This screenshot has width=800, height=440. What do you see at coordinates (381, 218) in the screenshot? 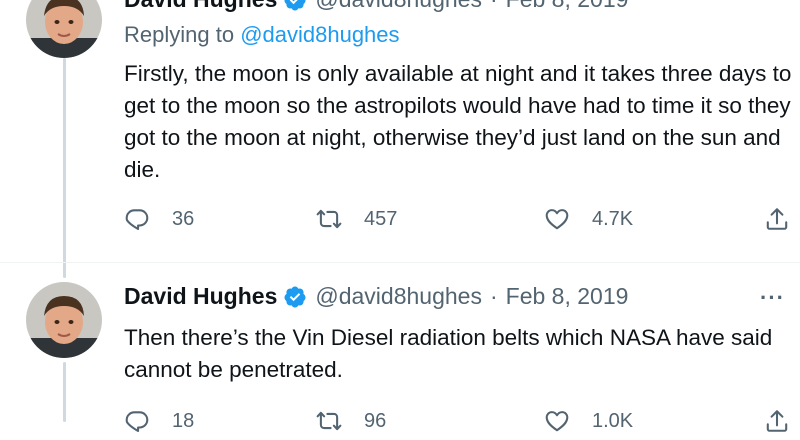
I see `retweet-count: 457` at bounding box center [381, 218].